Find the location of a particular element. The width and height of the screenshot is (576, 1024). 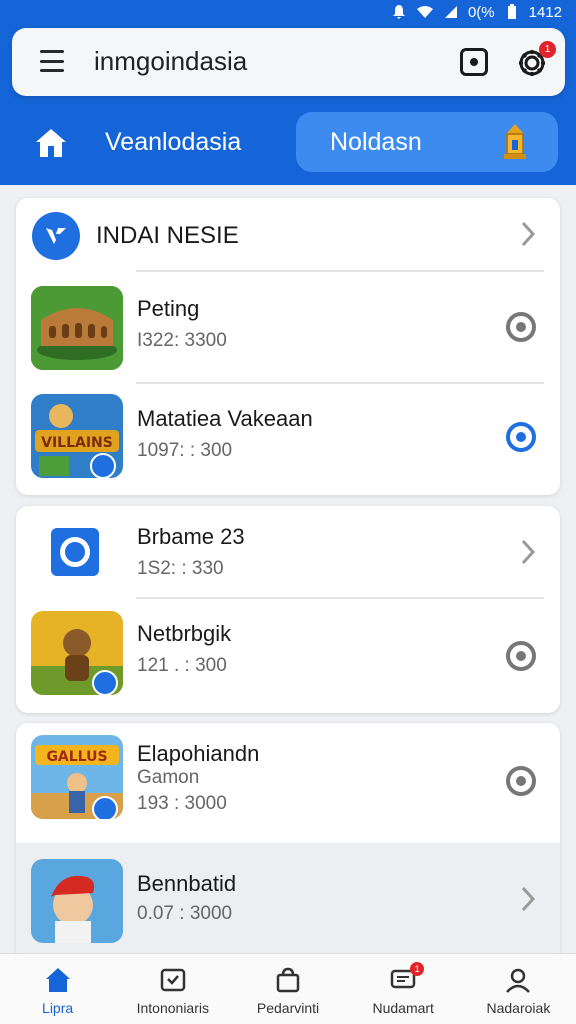

gallus-game-icon: GALLUS is located at coordinates (77, 777).